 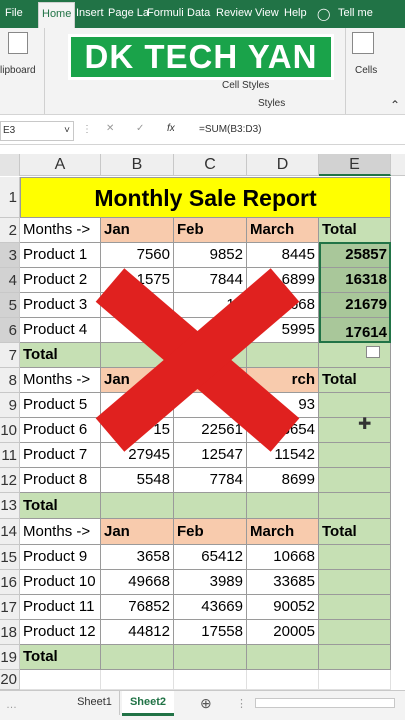 What do you see at coordinates (355, 13) in the screenshot?
I see `tell-me-search: Tell me` at bounding box center [355, 13].